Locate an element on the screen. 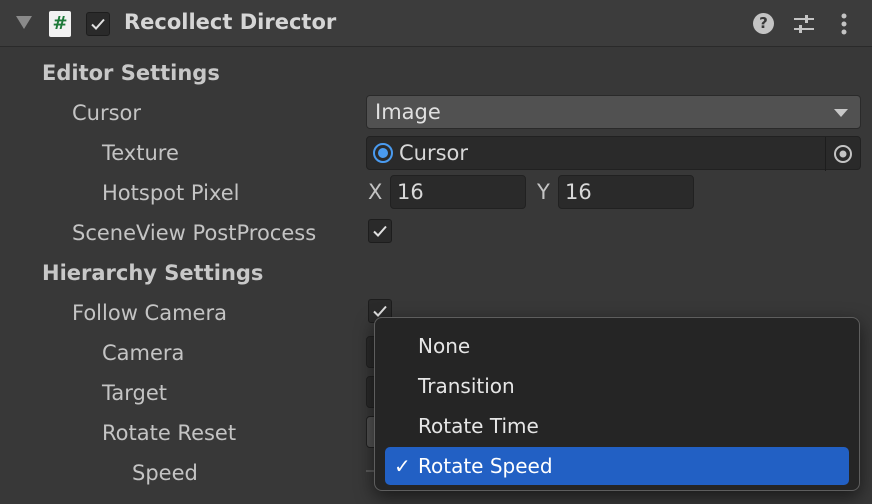 Image resolution: width=872 pixels, height=504 pixels. sceneview-postprocess-checkbox is located at coordinates (380, 231).